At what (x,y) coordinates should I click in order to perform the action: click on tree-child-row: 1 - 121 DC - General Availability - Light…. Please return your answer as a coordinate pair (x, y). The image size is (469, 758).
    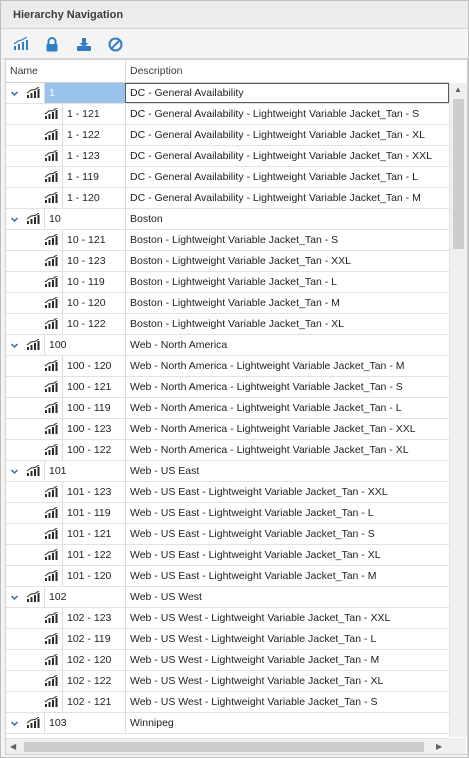
    Looking at the image, I should click on (227, 114).